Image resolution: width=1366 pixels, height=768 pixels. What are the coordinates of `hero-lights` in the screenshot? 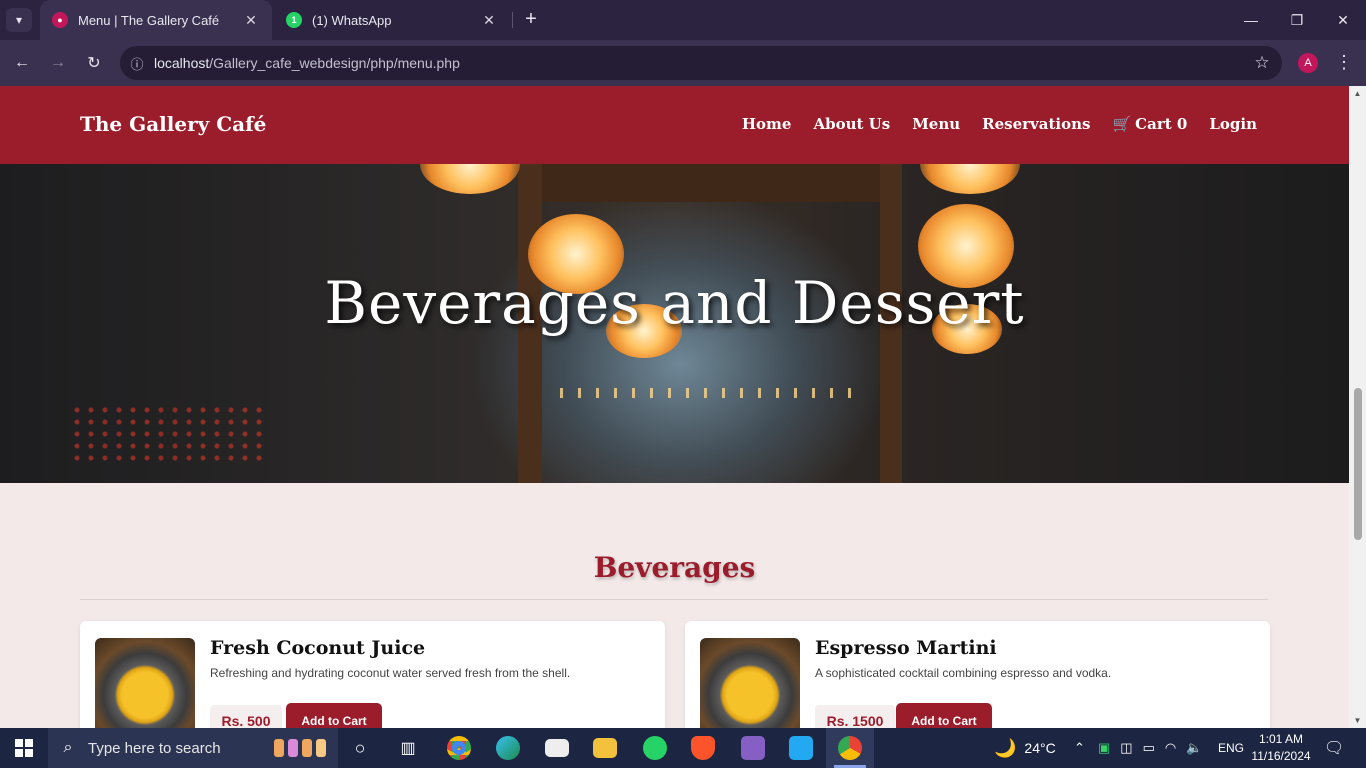 It's located at (170, 434).